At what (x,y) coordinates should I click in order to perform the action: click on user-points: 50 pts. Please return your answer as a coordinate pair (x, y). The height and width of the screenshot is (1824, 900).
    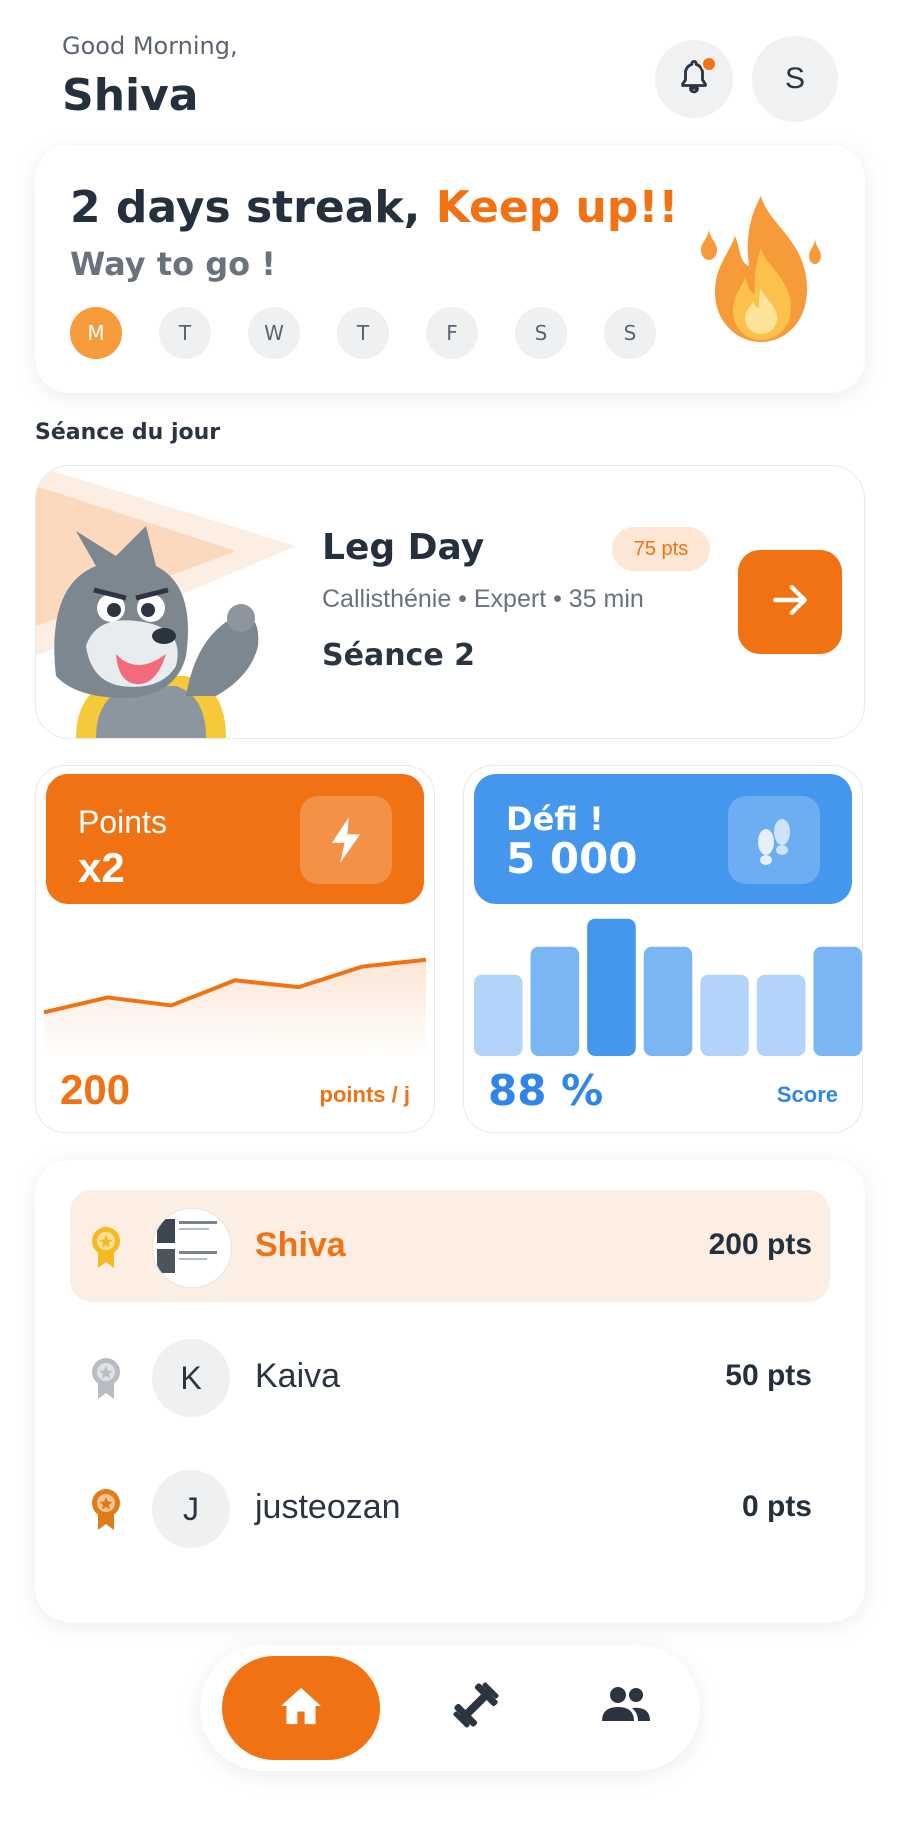
    Looking at the image, I should click on (768, 1375).